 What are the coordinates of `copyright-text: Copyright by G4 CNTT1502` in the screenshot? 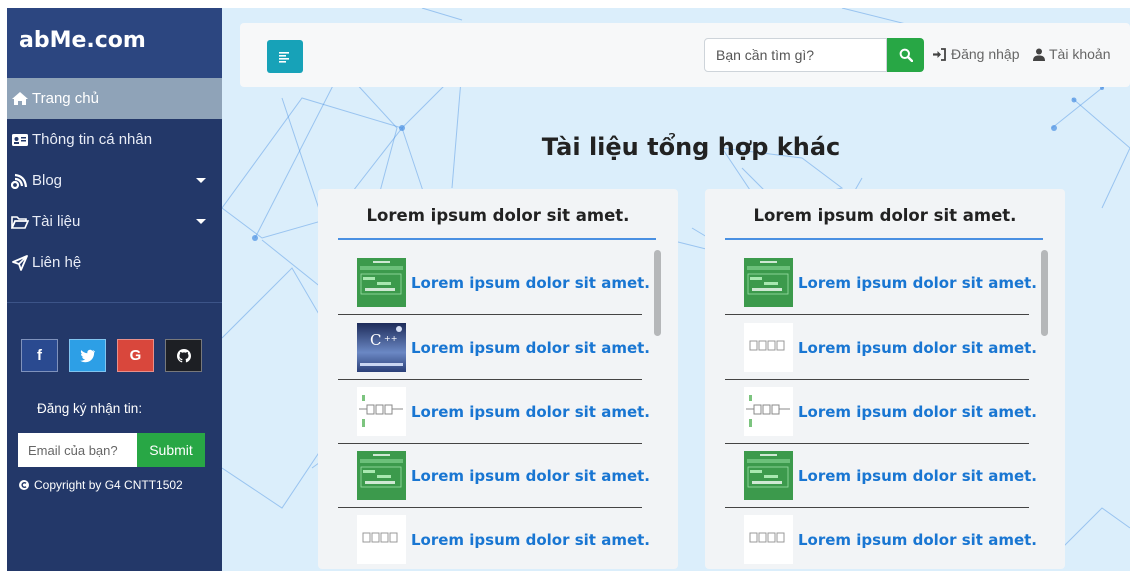 It's located at (108, 485).